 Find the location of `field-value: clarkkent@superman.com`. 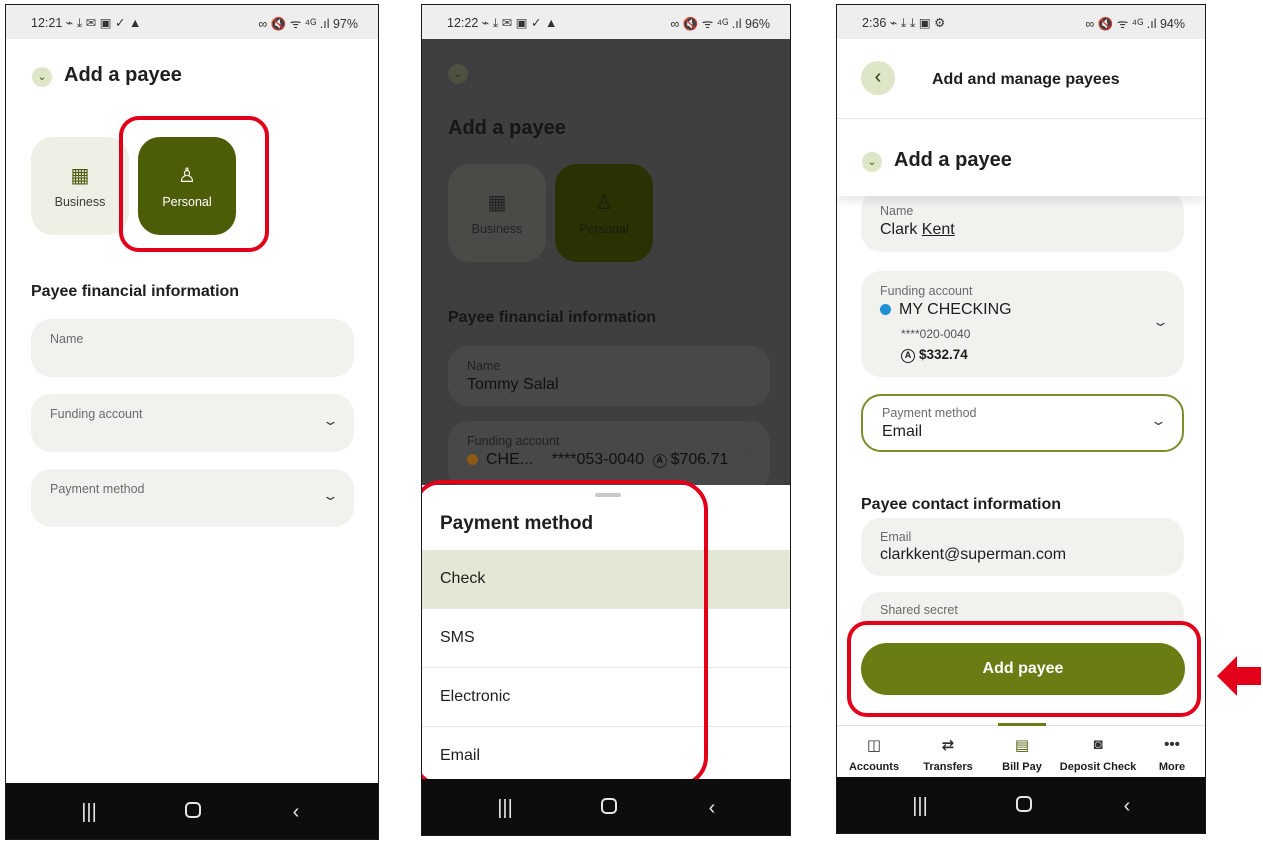

field-value: clarkkent@superman.com is located at coordinates (973, 554).